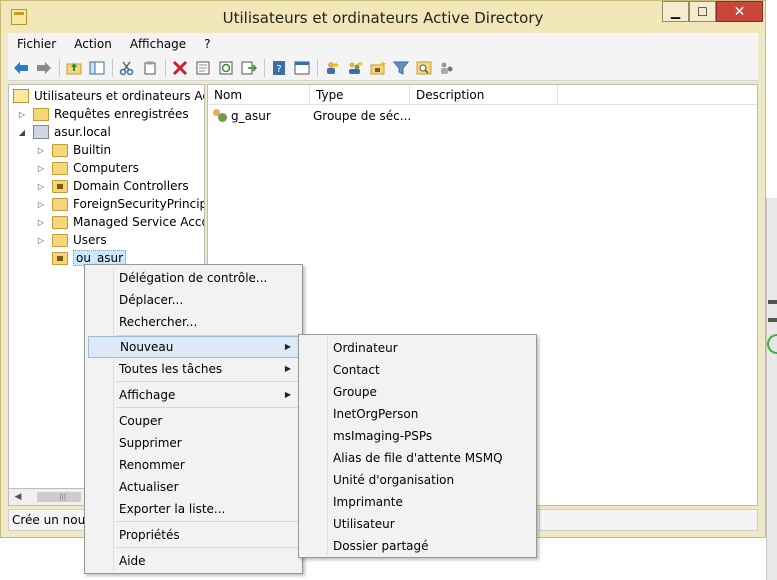 The height and width of the screenshot is (580, 777). I want to click on new-ou-icon, so click(378, 68).